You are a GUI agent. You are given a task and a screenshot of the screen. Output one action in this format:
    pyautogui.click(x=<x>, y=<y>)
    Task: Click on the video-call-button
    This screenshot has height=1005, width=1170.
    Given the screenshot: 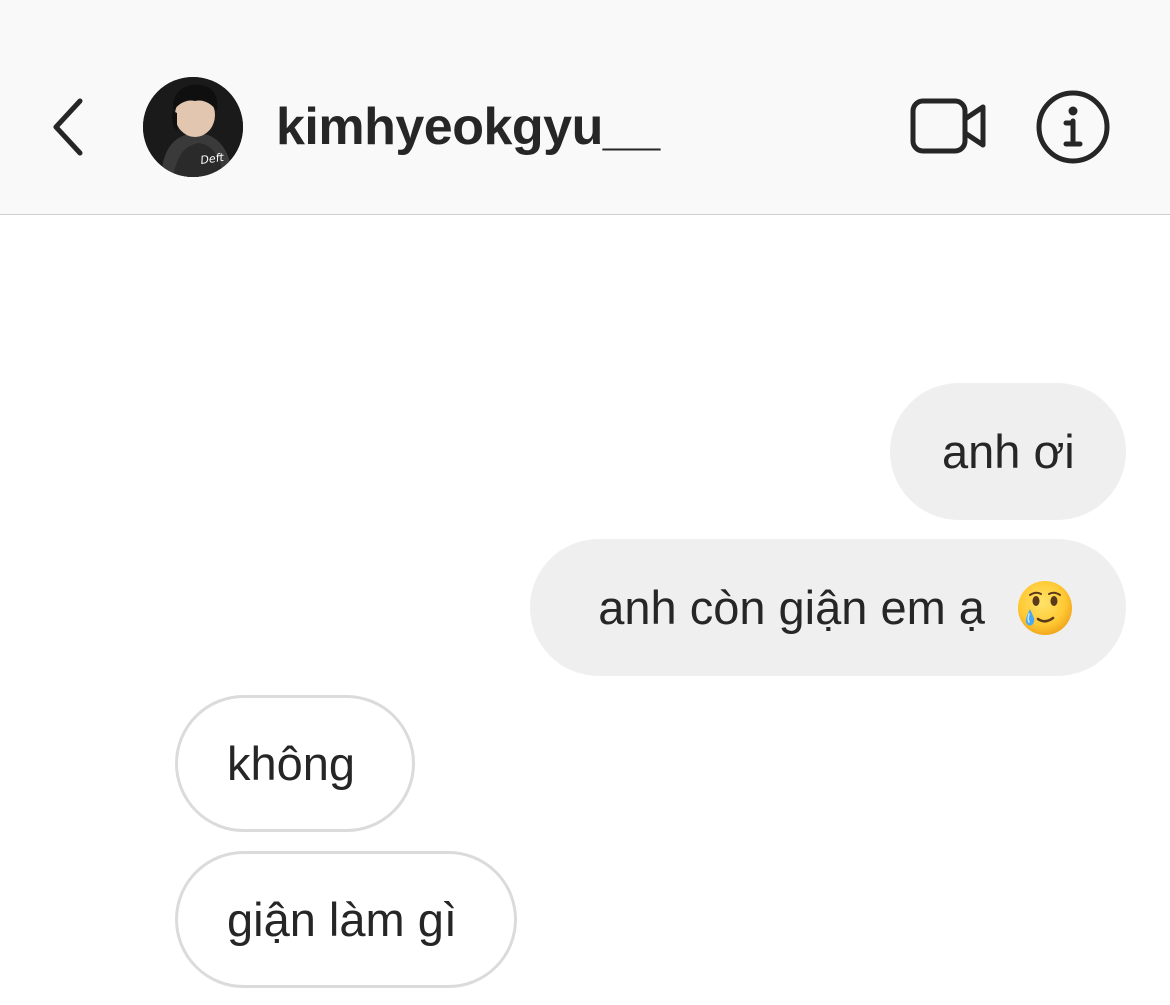 What is the action you would take?
    pyautogui.click(x=949, y=126)
    